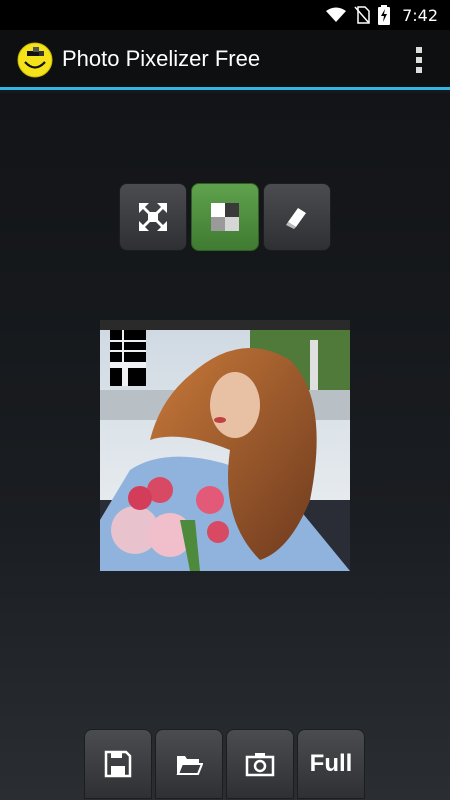  Describe the element at coordinates (336, 14) in the screenshot. I see `wifi-icon` at that location.